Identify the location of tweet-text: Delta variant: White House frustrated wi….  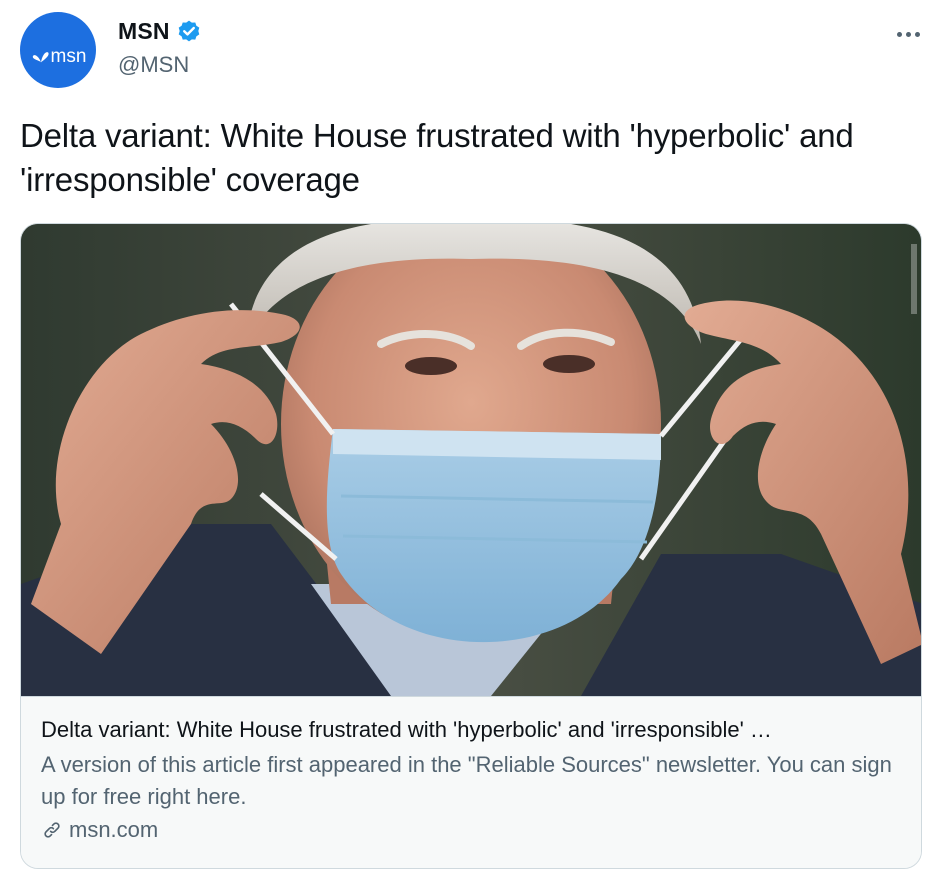
(437, 157).